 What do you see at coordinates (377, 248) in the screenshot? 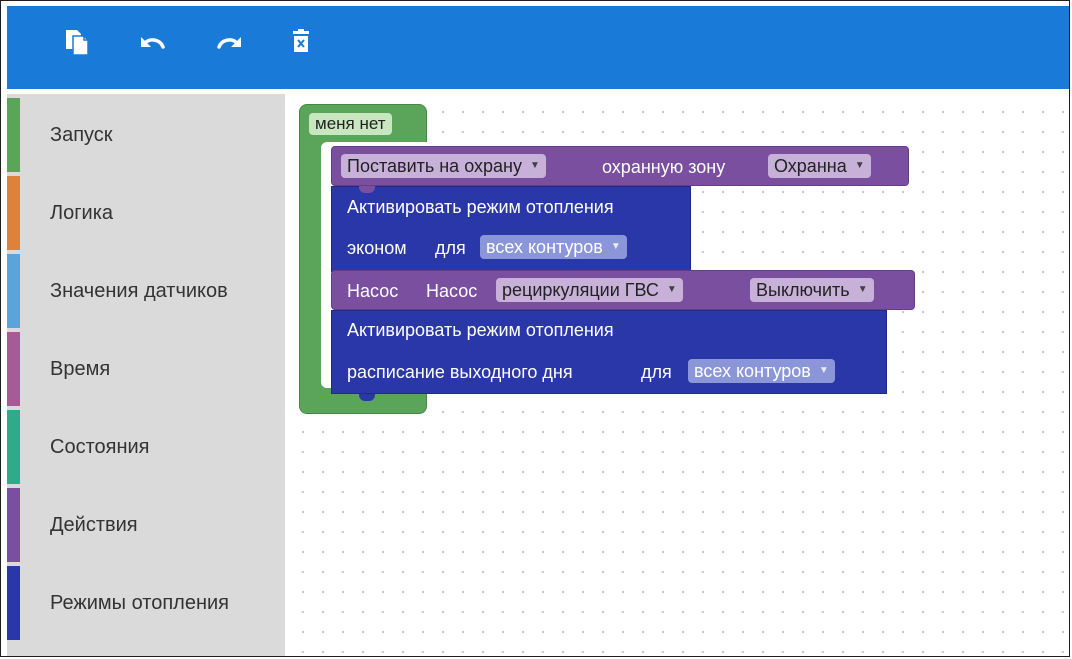
I see `heating-block-1-mode: эконом` at bounding box center [377, 248].